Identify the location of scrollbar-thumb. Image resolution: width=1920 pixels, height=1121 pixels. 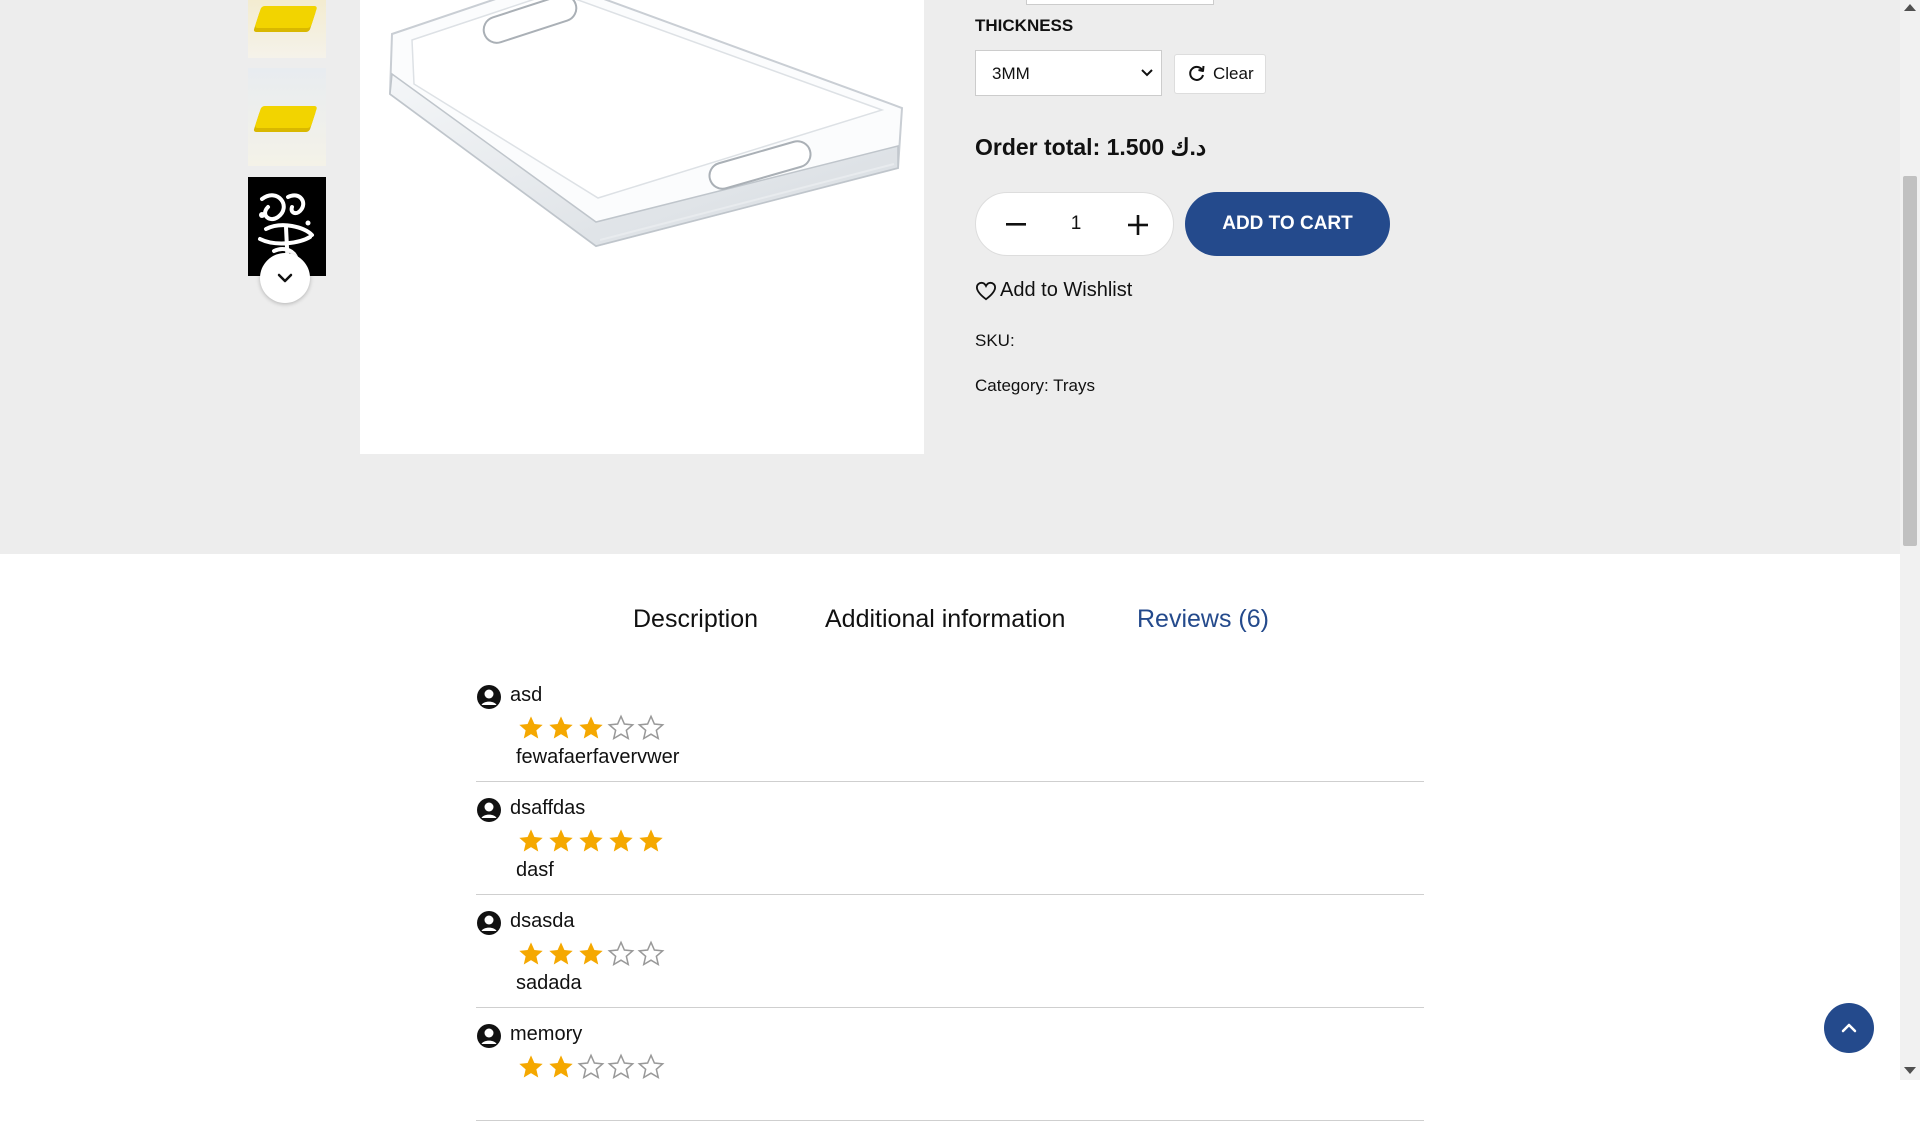
(1910, 361).